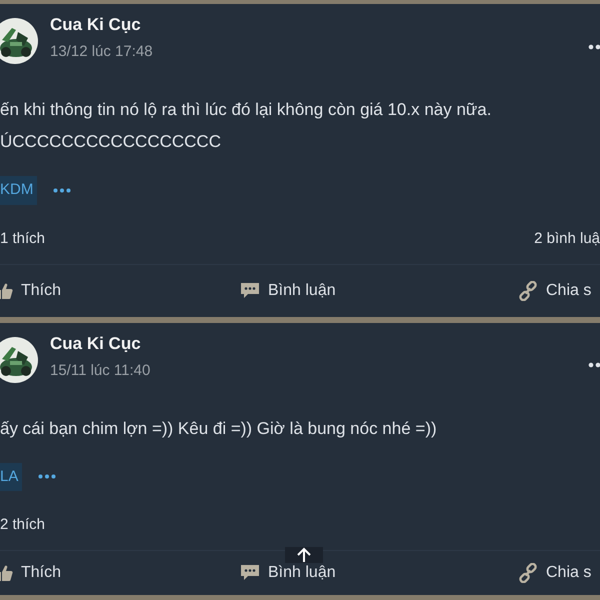 The width and height of the screenshot is (600, 600). I want to click on like-count: 1 thích, so click(23, 239).